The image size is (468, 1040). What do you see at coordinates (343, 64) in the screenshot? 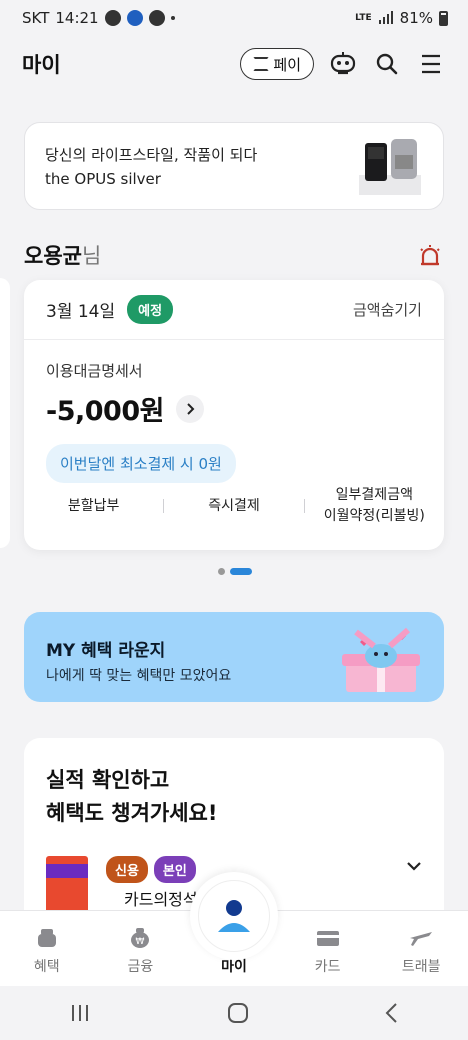
I see `chatbot-icon` at bounding box center [343, 64].